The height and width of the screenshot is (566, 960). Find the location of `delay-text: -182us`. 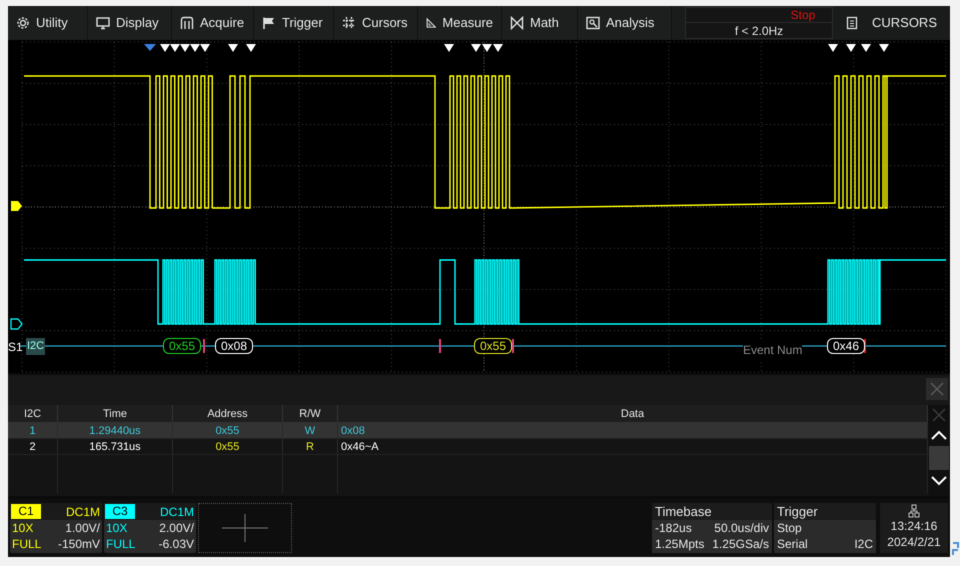

delay-text: -182us is located at coordinates (673, 528).